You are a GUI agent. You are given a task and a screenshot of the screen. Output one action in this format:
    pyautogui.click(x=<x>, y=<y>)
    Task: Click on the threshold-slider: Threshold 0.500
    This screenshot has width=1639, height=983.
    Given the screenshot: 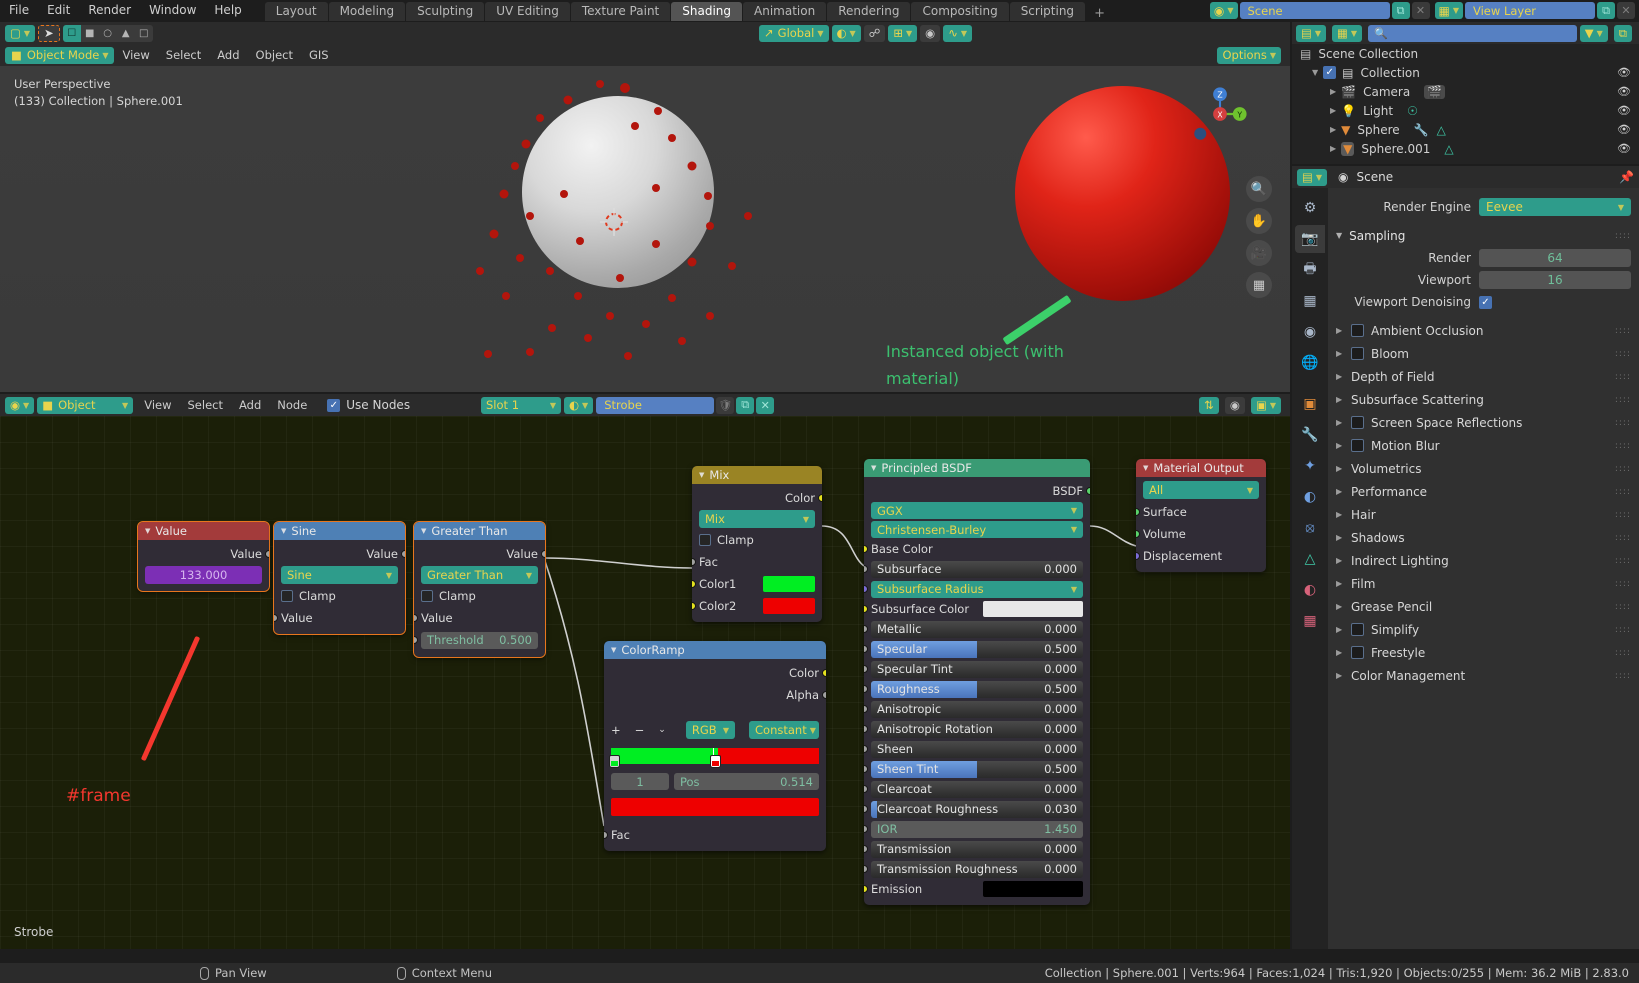 What is the action you would take?
    pyautogui.click(x=479, y=640)
    